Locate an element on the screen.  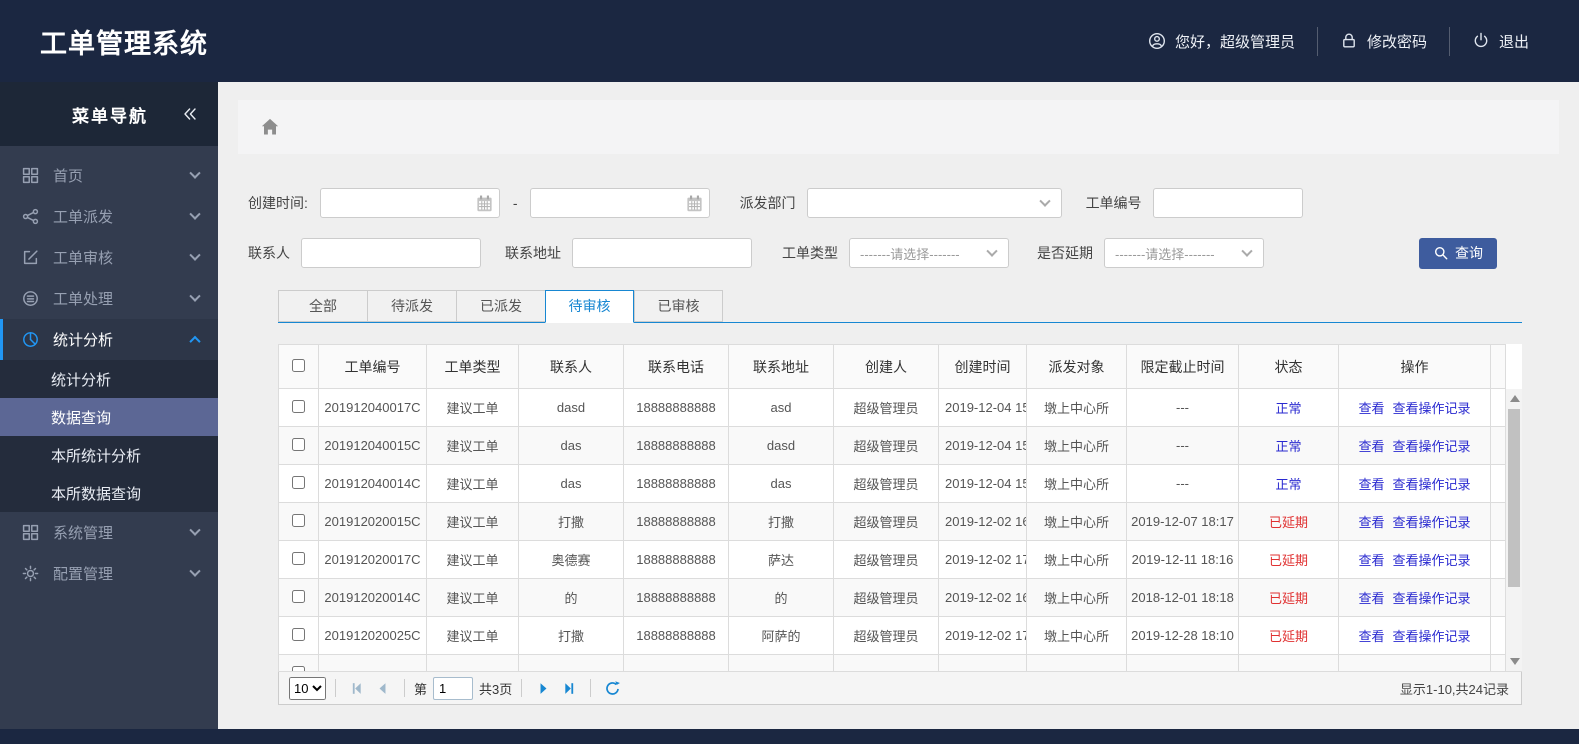
scroll-down-icon is located at coordinates (1515, 661).